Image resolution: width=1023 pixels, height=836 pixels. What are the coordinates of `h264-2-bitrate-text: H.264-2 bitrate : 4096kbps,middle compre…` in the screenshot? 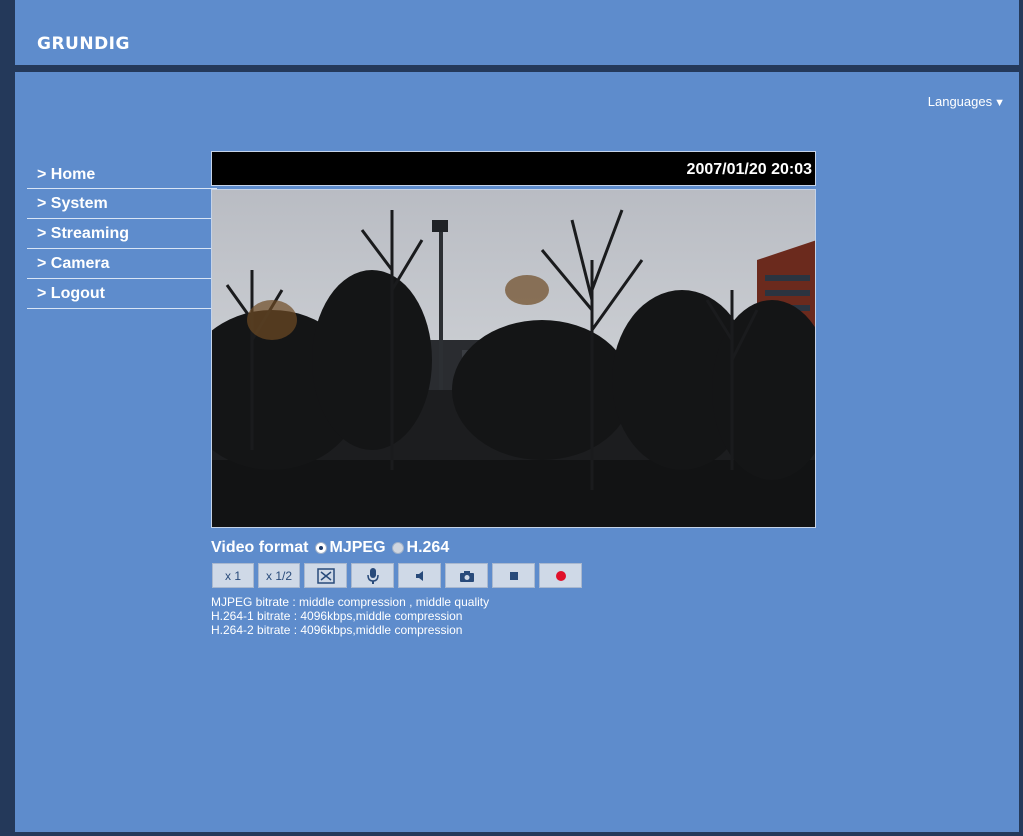 It's located at (337, 630).